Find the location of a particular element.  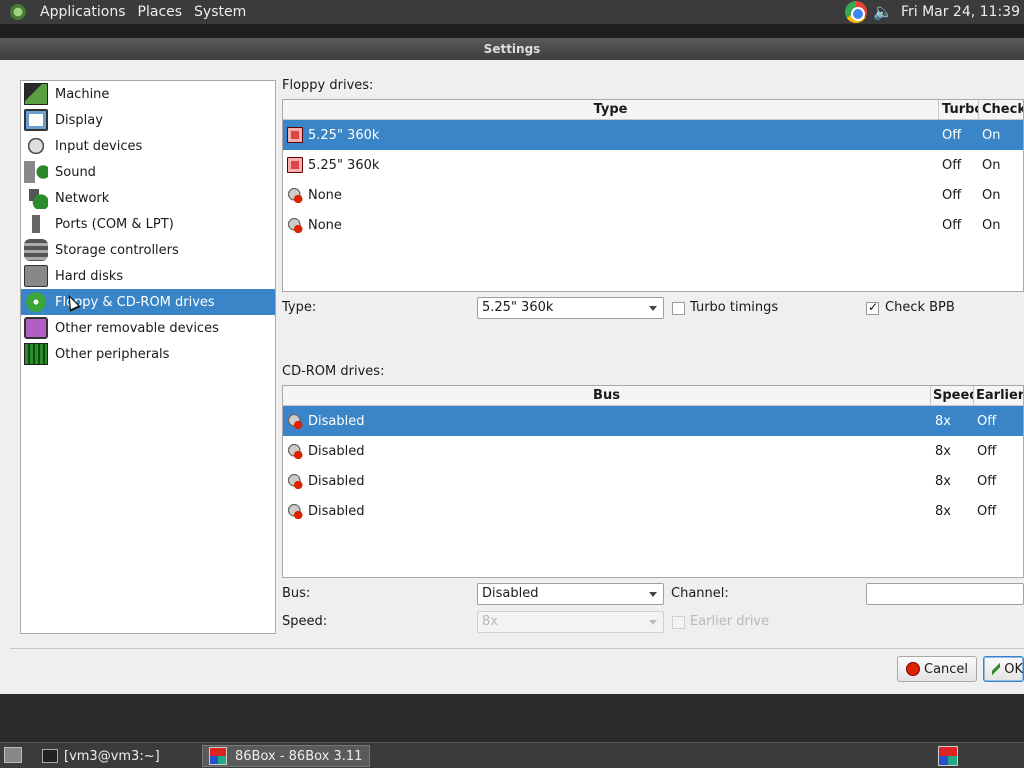

sidebar-item-label: Input devices is located at coordinates (99, 146).